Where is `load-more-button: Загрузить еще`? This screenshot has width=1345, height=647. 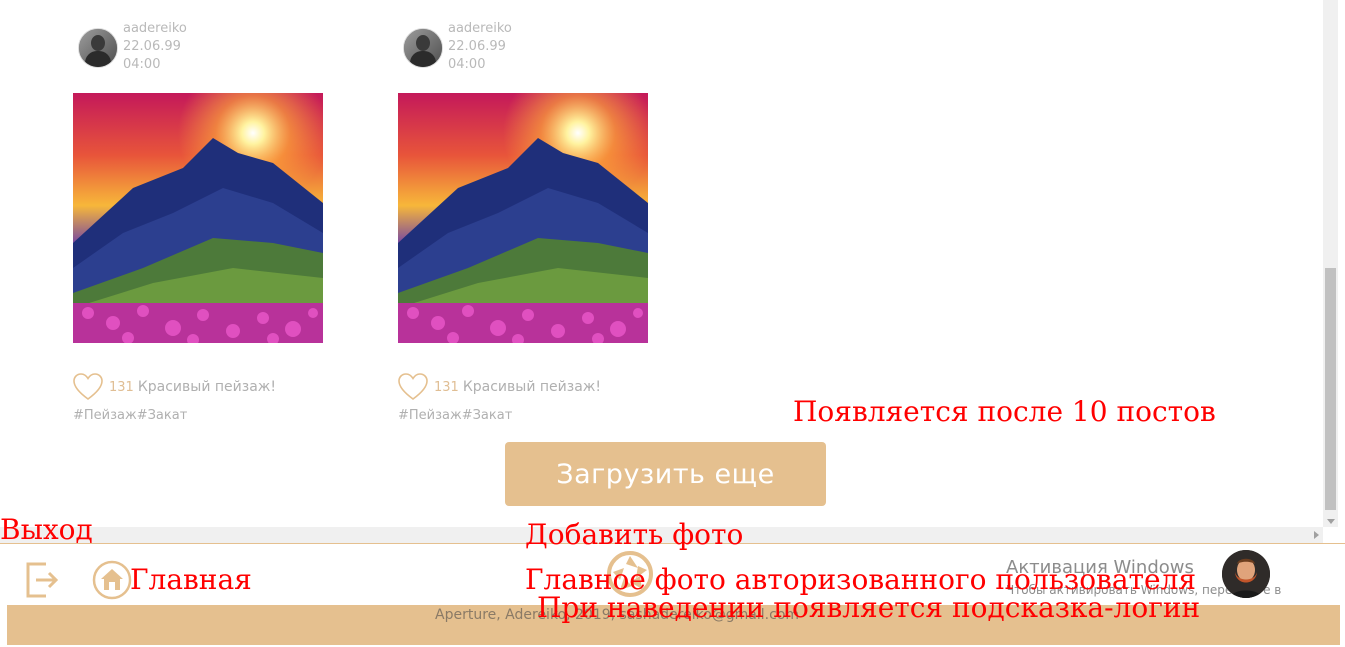 load-more-button: Загрузить еще is located at coordinates (665, 474).